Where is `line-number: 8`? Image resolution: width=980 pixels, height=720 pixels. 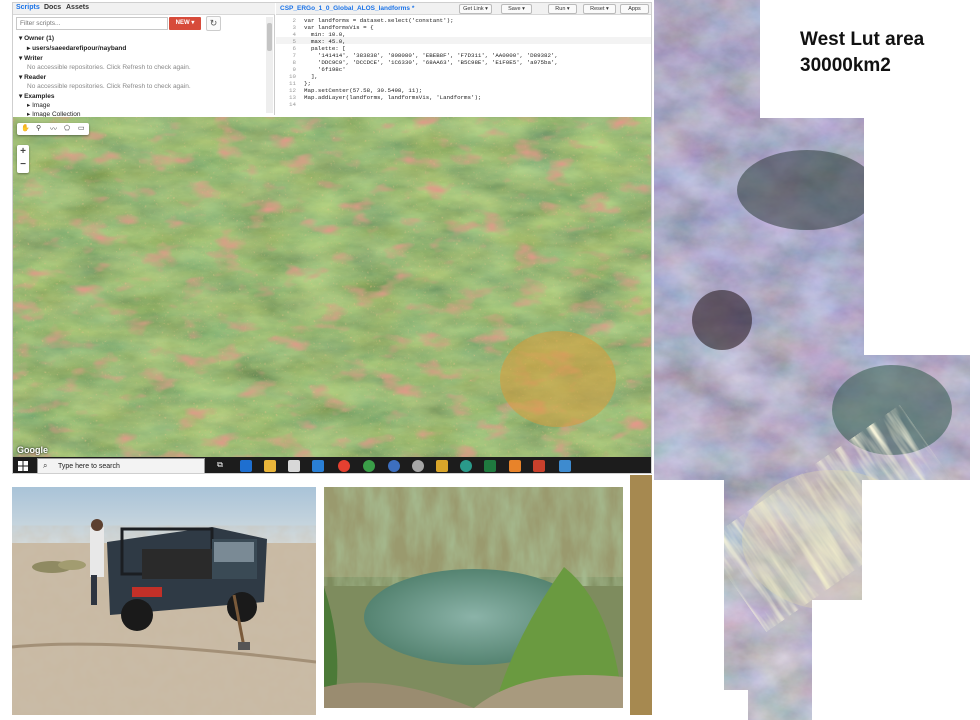 line-number: 8 is located at coordinates (294, 62).